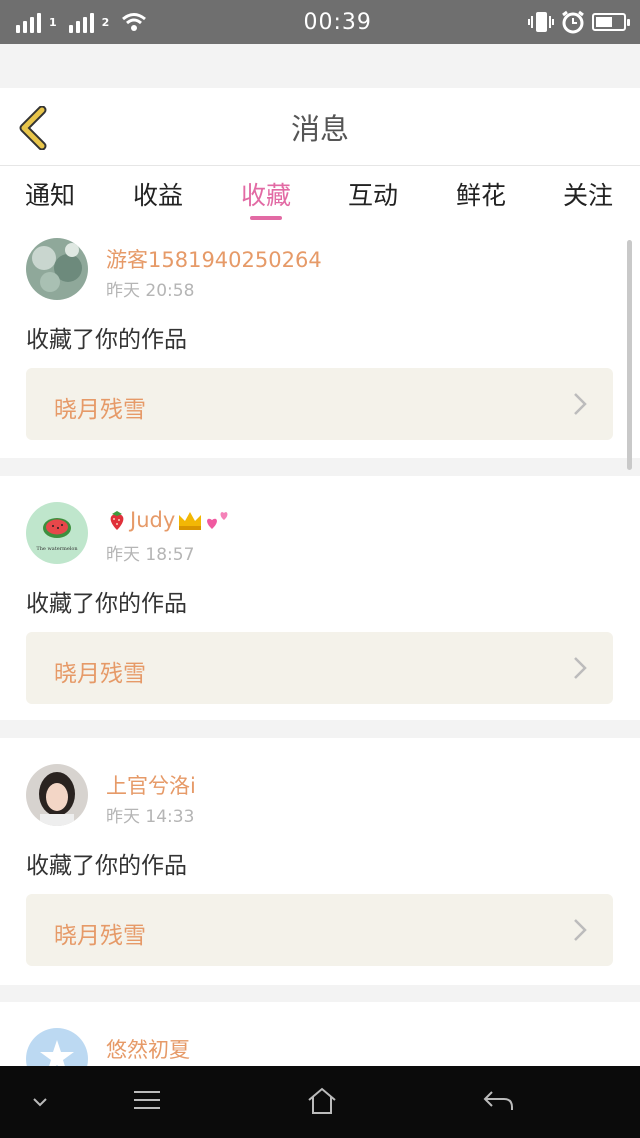  I want to click on tab-flowers: 鲜花, so click(481, 201).